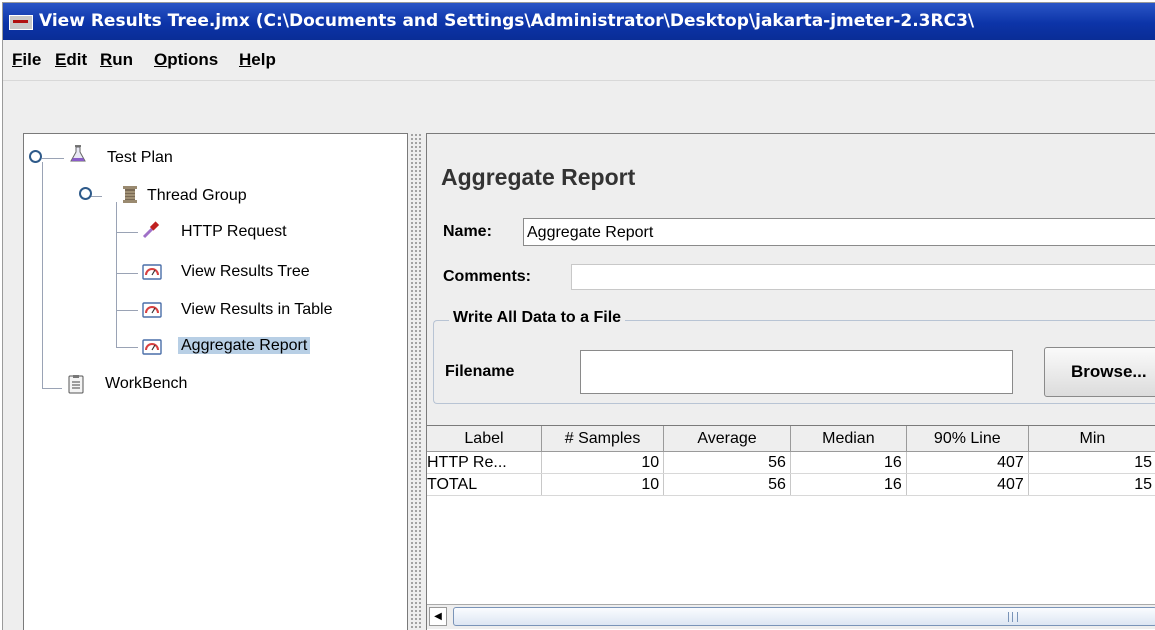 This screenshot has width=1155, height=630. I want to click on menu-edit-mnemonic: E, so click(61, 59).